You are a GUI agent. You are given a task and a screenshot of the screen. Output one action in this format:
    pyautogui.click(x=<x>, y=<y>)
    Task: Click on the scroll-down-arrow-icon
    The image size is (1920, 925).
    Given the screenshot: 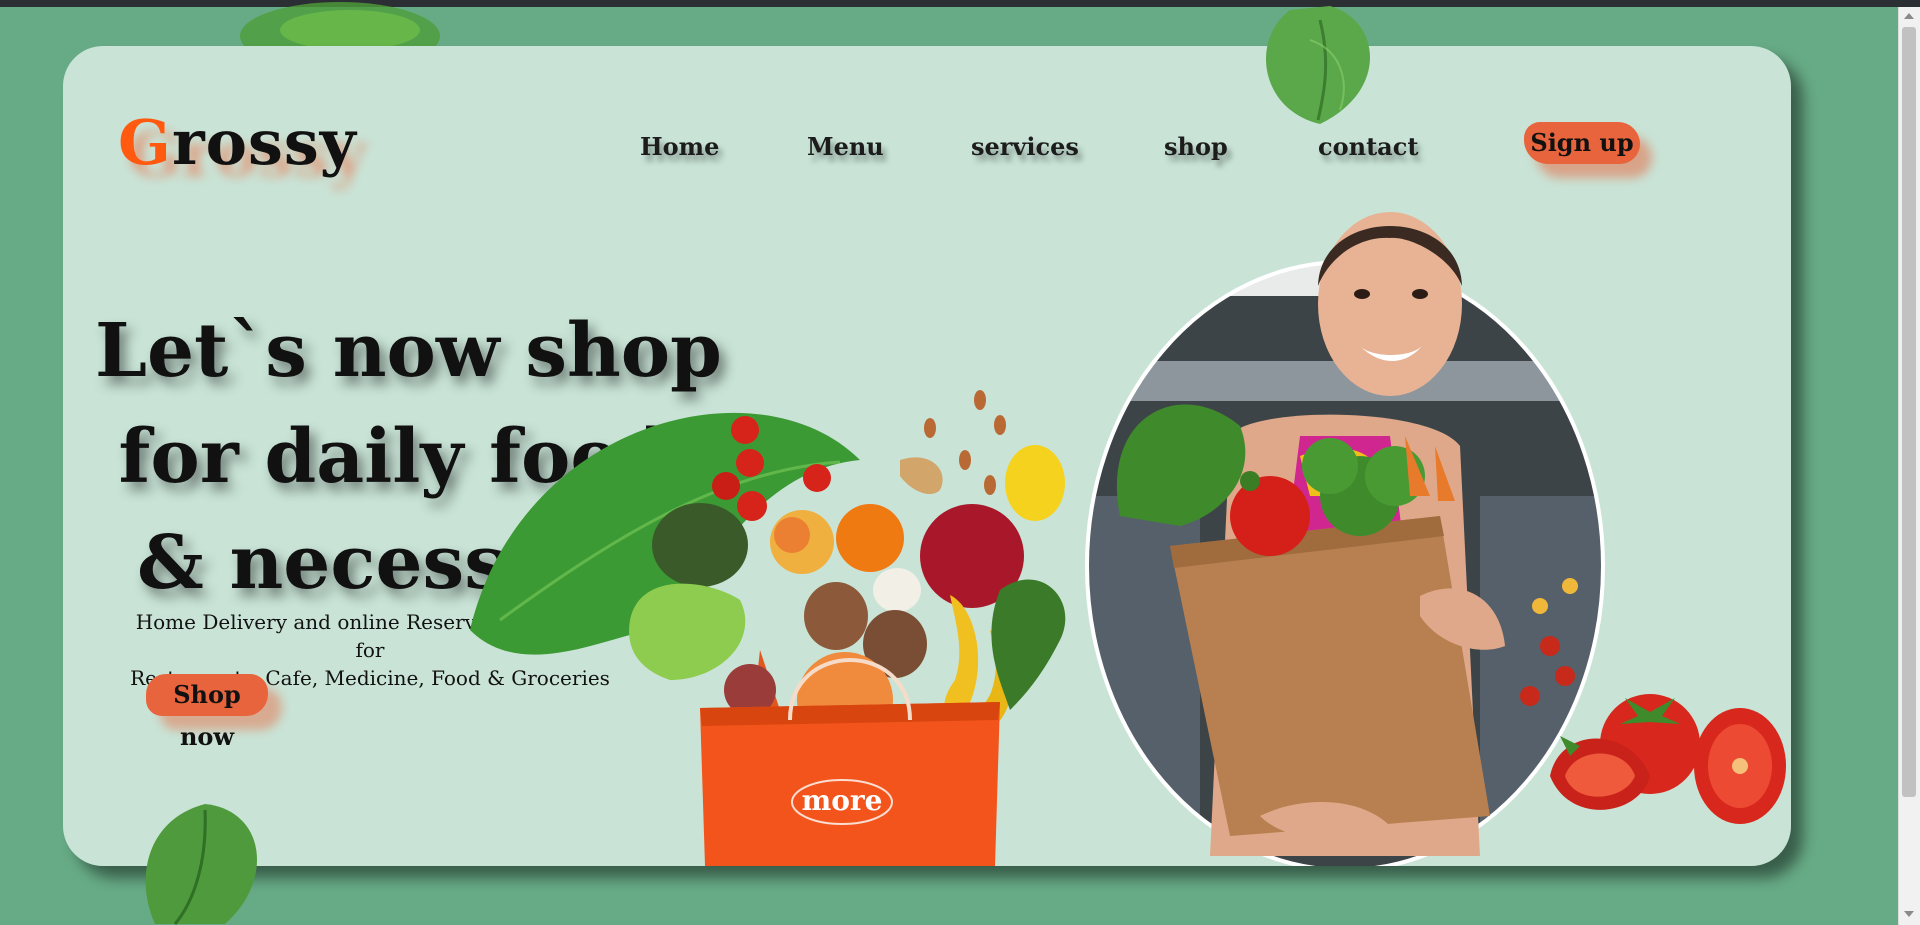 What is the action you would take?
    pyautogui.click(x=1909, y=914)
    